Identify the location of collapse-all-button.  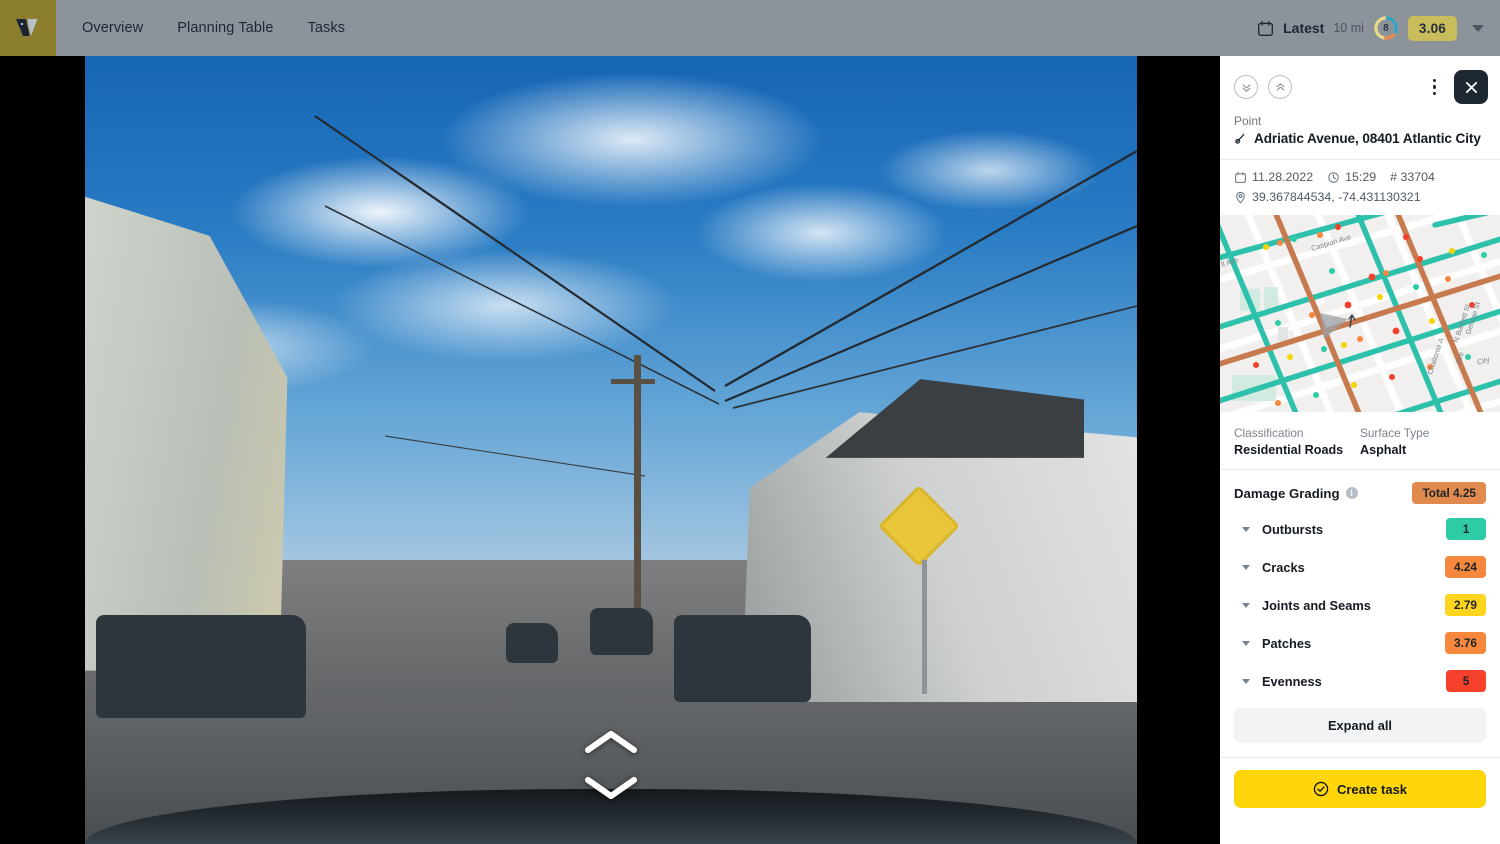
(1246, 87).